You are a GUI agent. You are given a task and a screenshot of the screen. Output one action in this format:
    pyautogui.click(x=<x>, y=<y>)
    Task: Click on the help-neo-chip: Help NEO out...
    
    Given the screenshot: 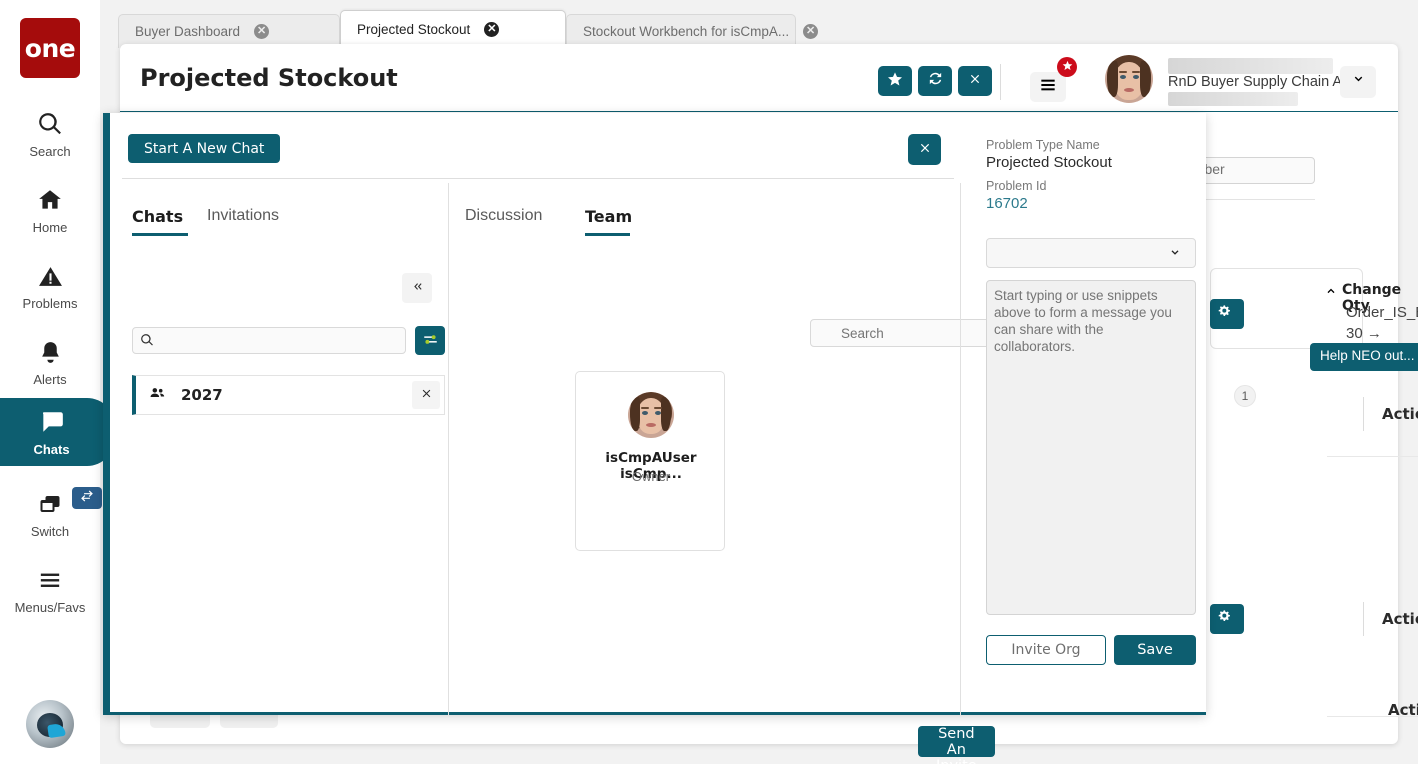 What is the action you would take?
    pyautogui.click(x=1364, y=357)
    